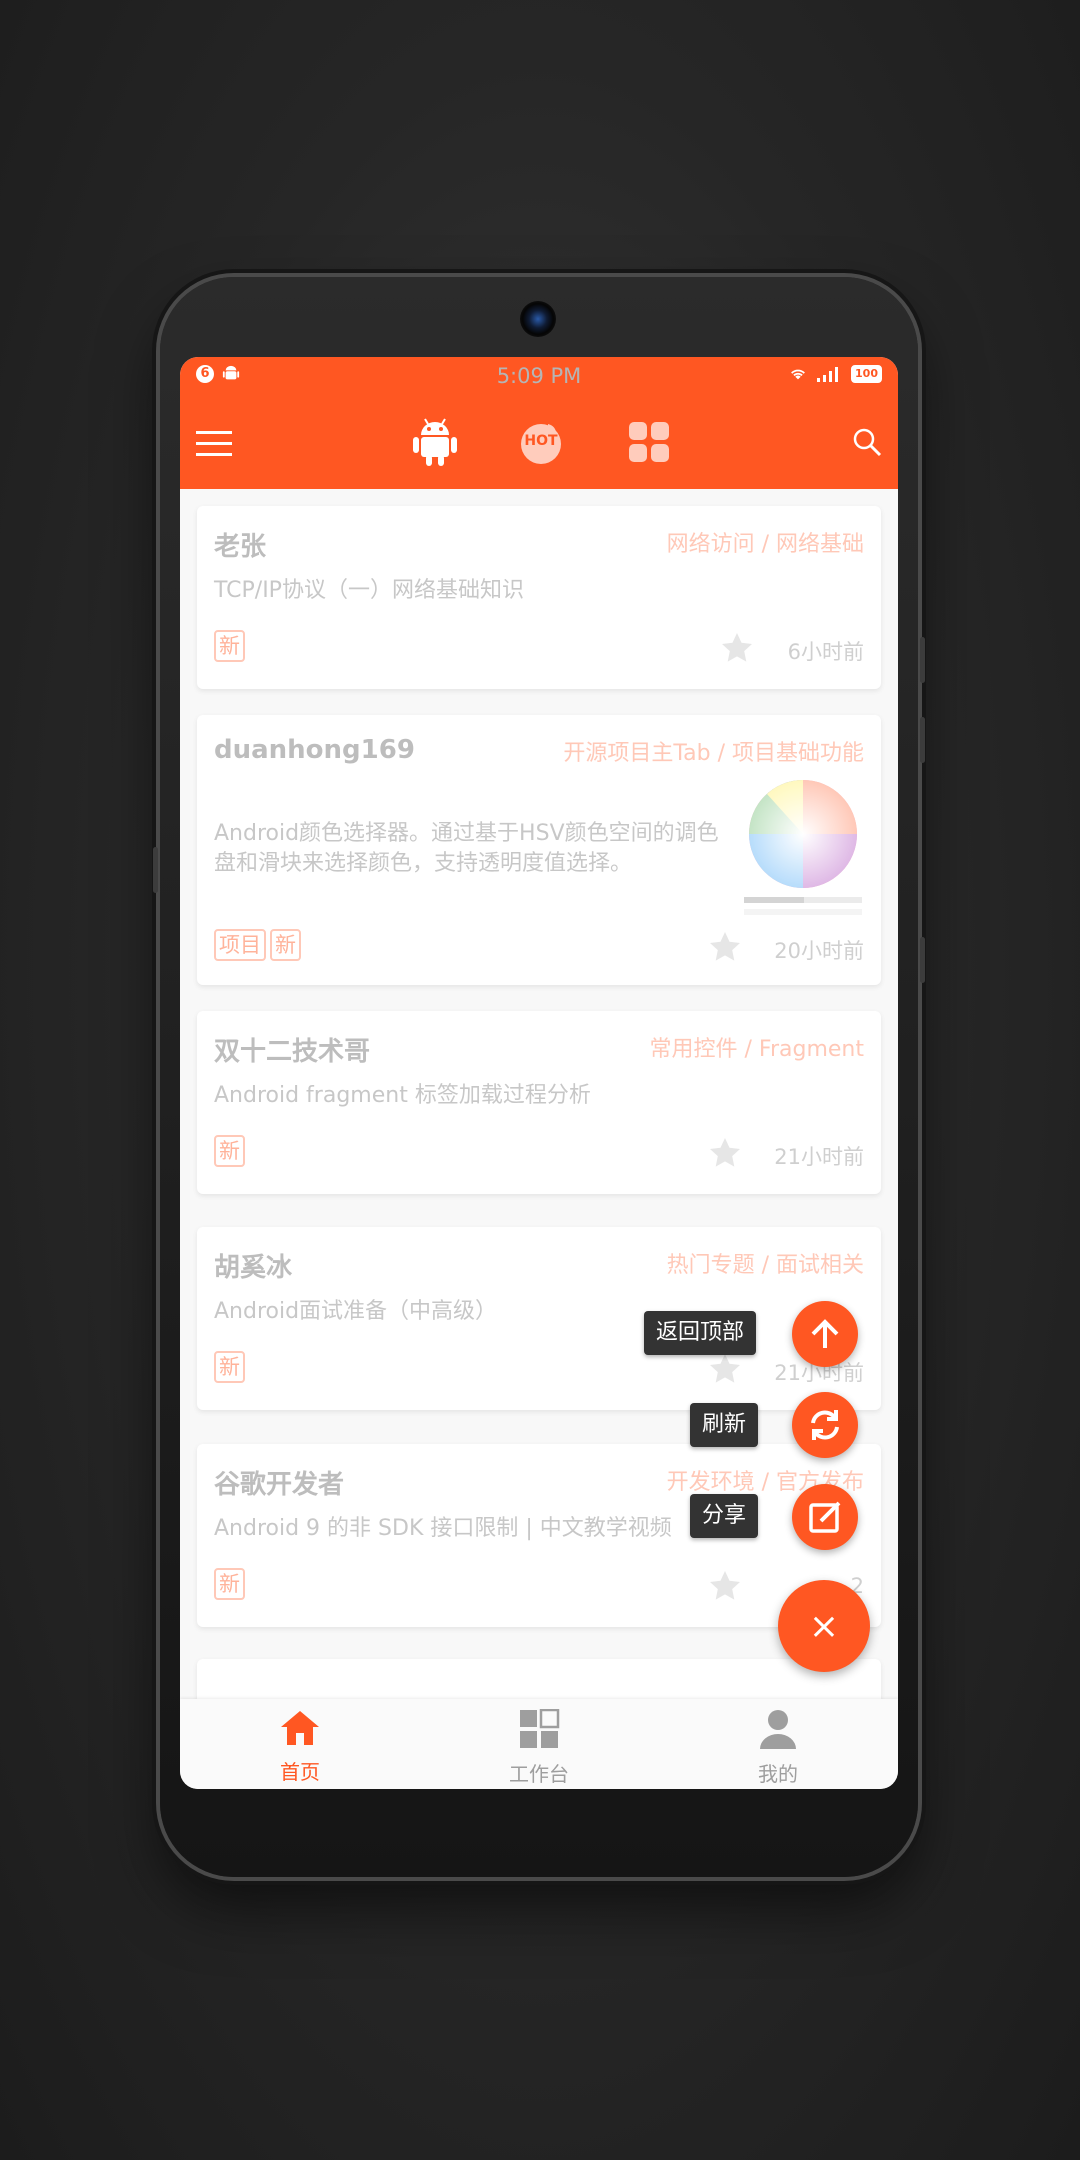 The height and width of the screenshot is (2160, 1080). I want to click on nav-item-home: 首页, so click(300, 1747).